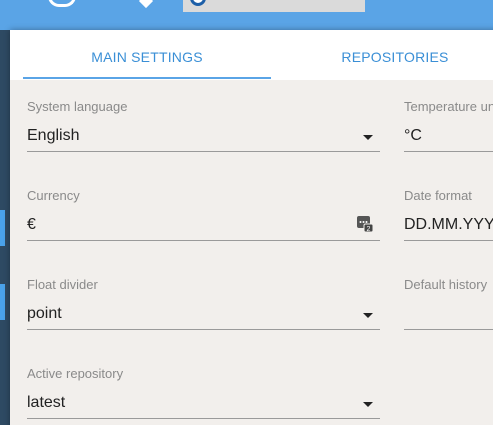  Describe the element at coordinates (46, 402) in the screenshot. I see `active-repository-value: latest` at that location.